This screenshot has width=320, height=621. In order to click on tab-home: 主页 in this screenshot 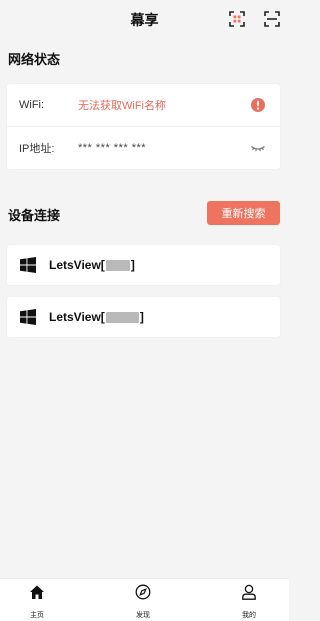, I will do `click(37, 602)`.